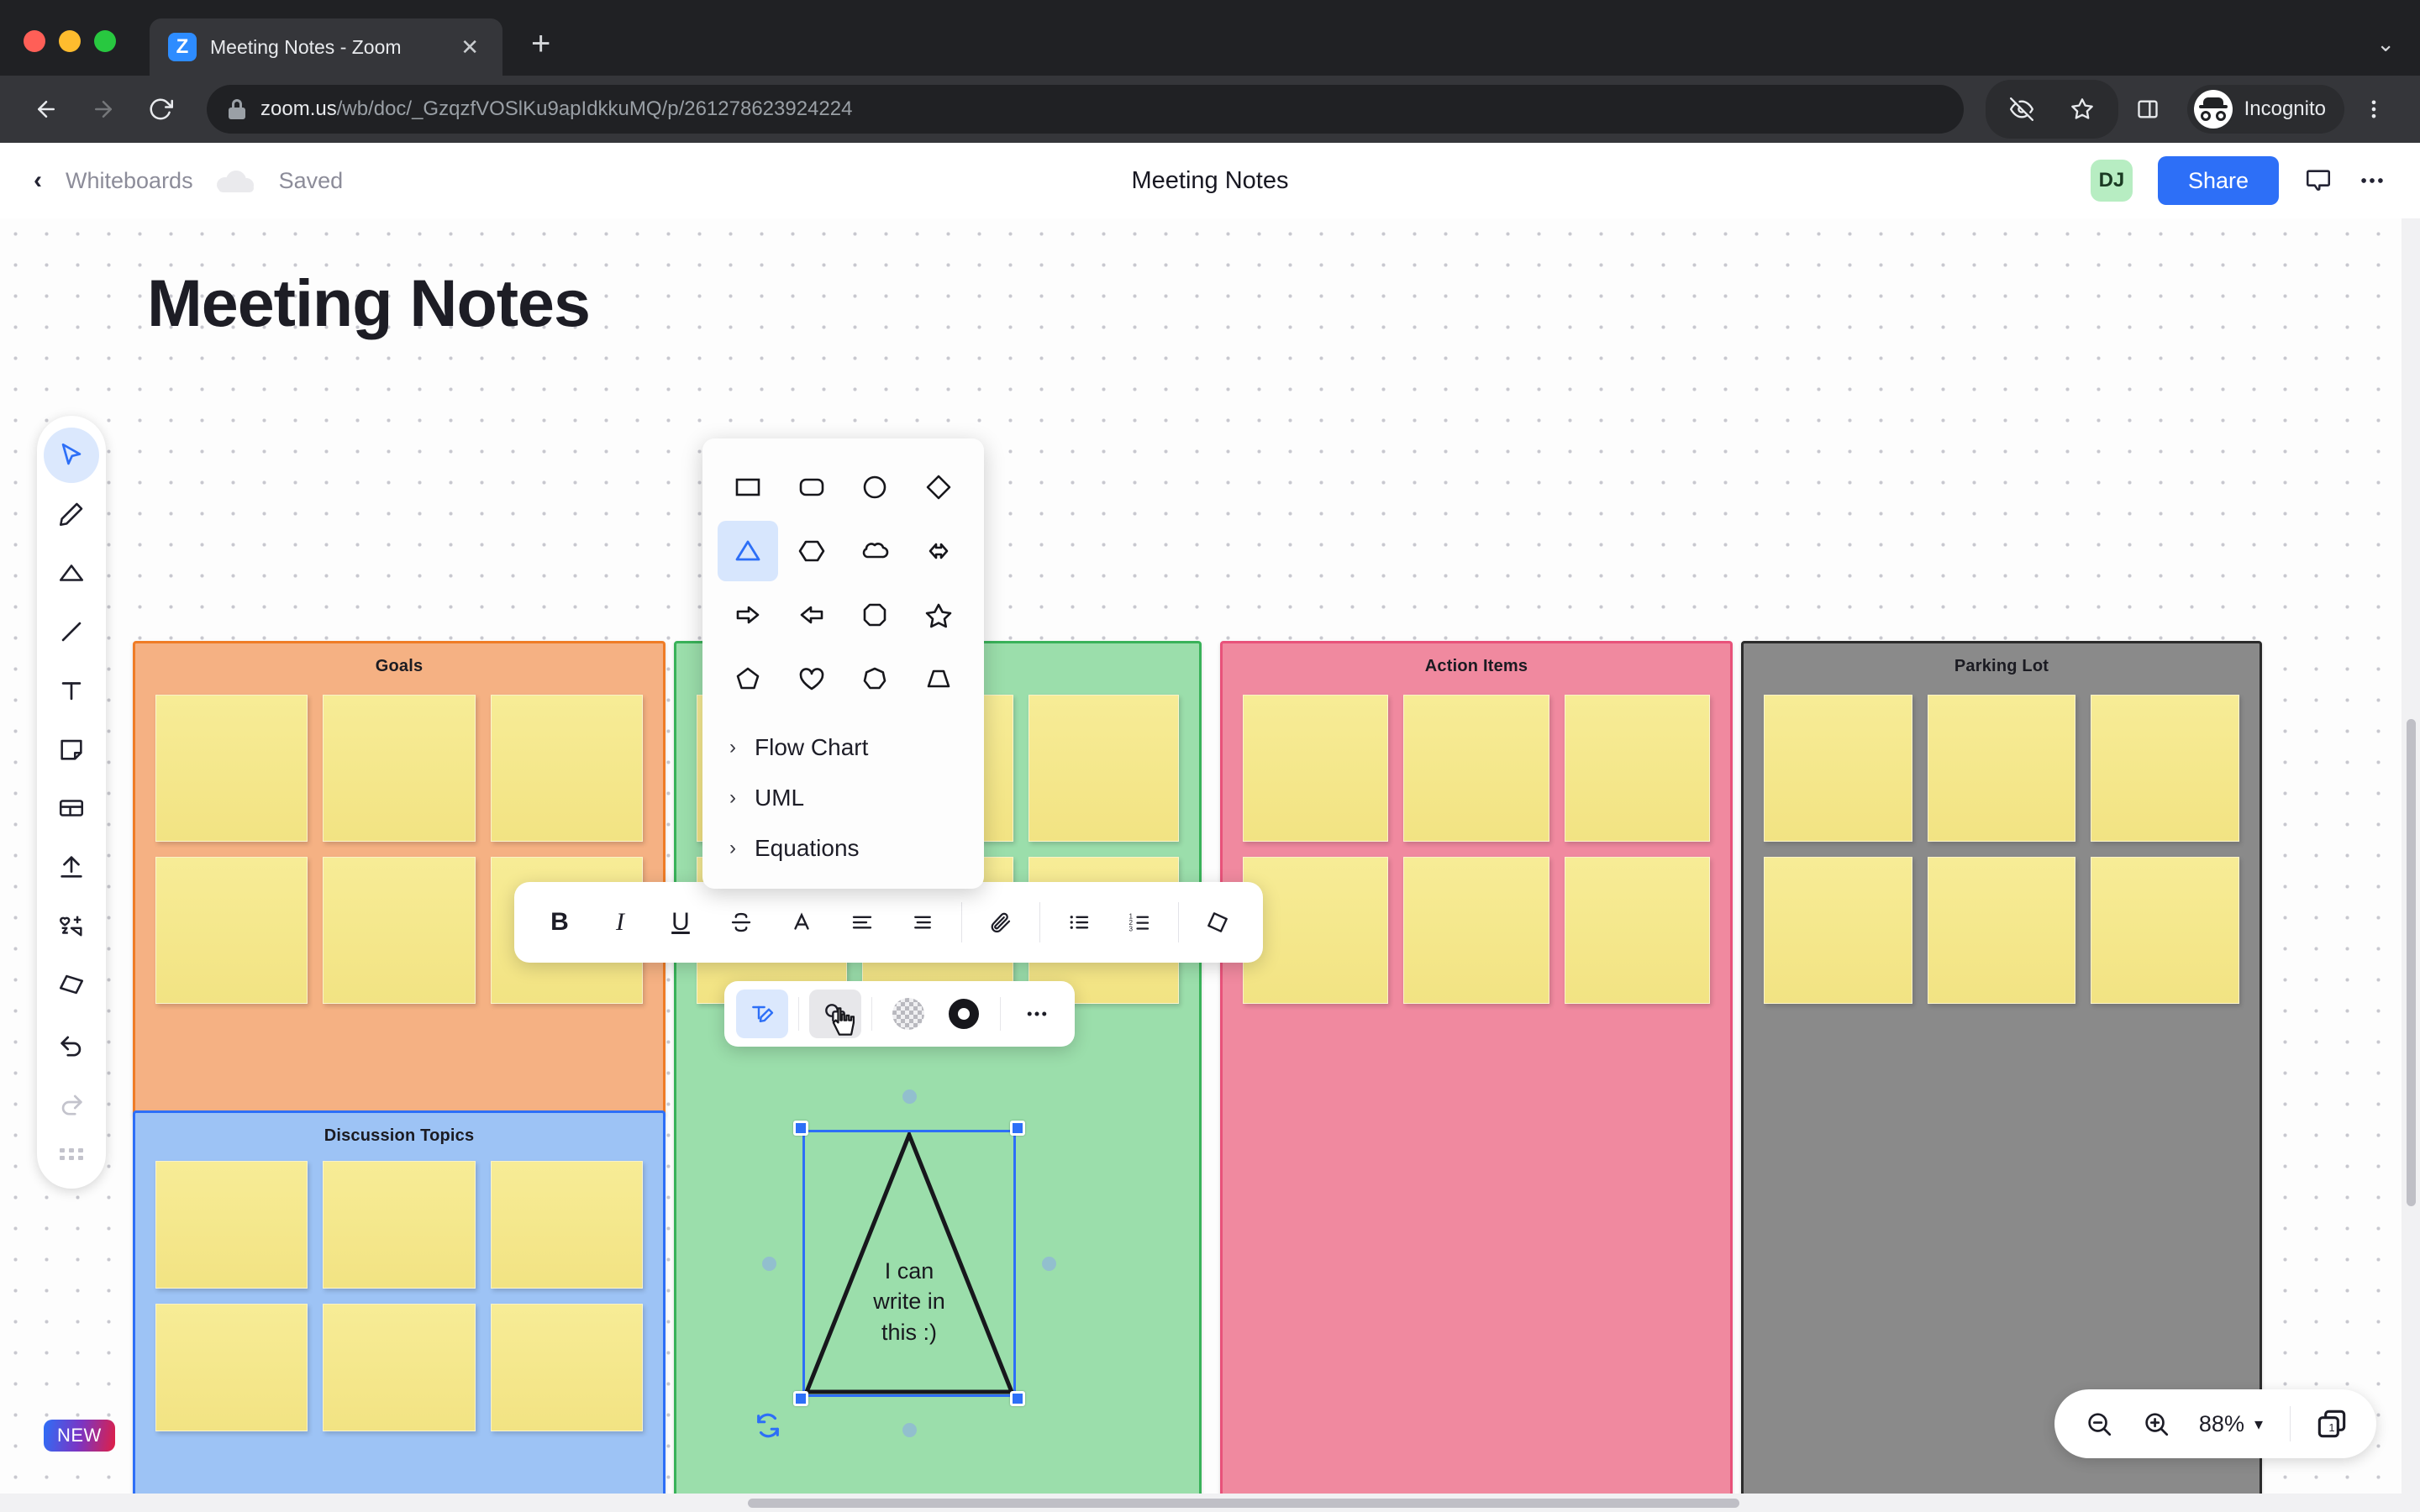 Image resolution: width=2420 pixels, height=1512 pixels. What do you see at coordinates (71, 1102) in the screenshot?
I see `redo-button` at bounding box center [71, 1102].